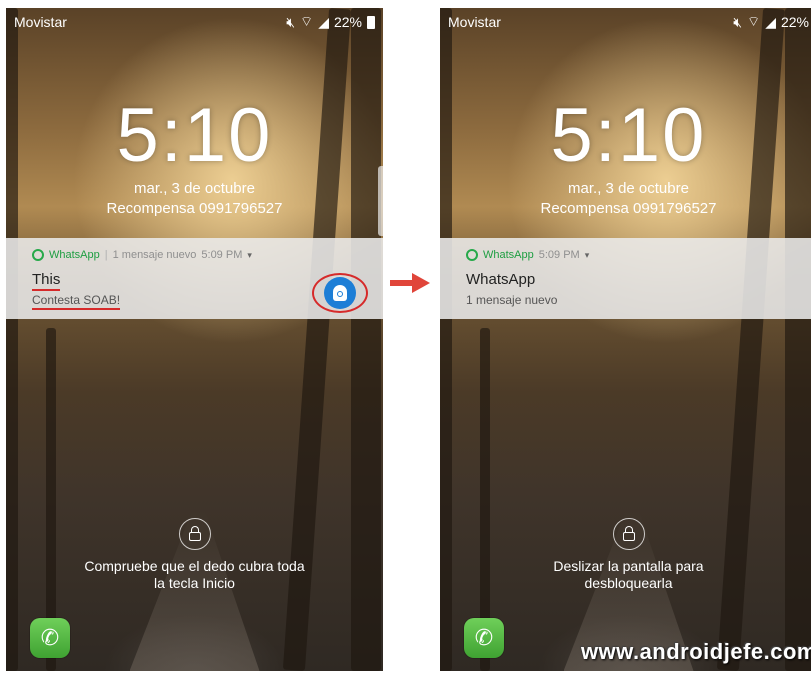 This screenshot has height=673, width=811. I want to click on notification-title: WhatsApp, so click(501, 279).